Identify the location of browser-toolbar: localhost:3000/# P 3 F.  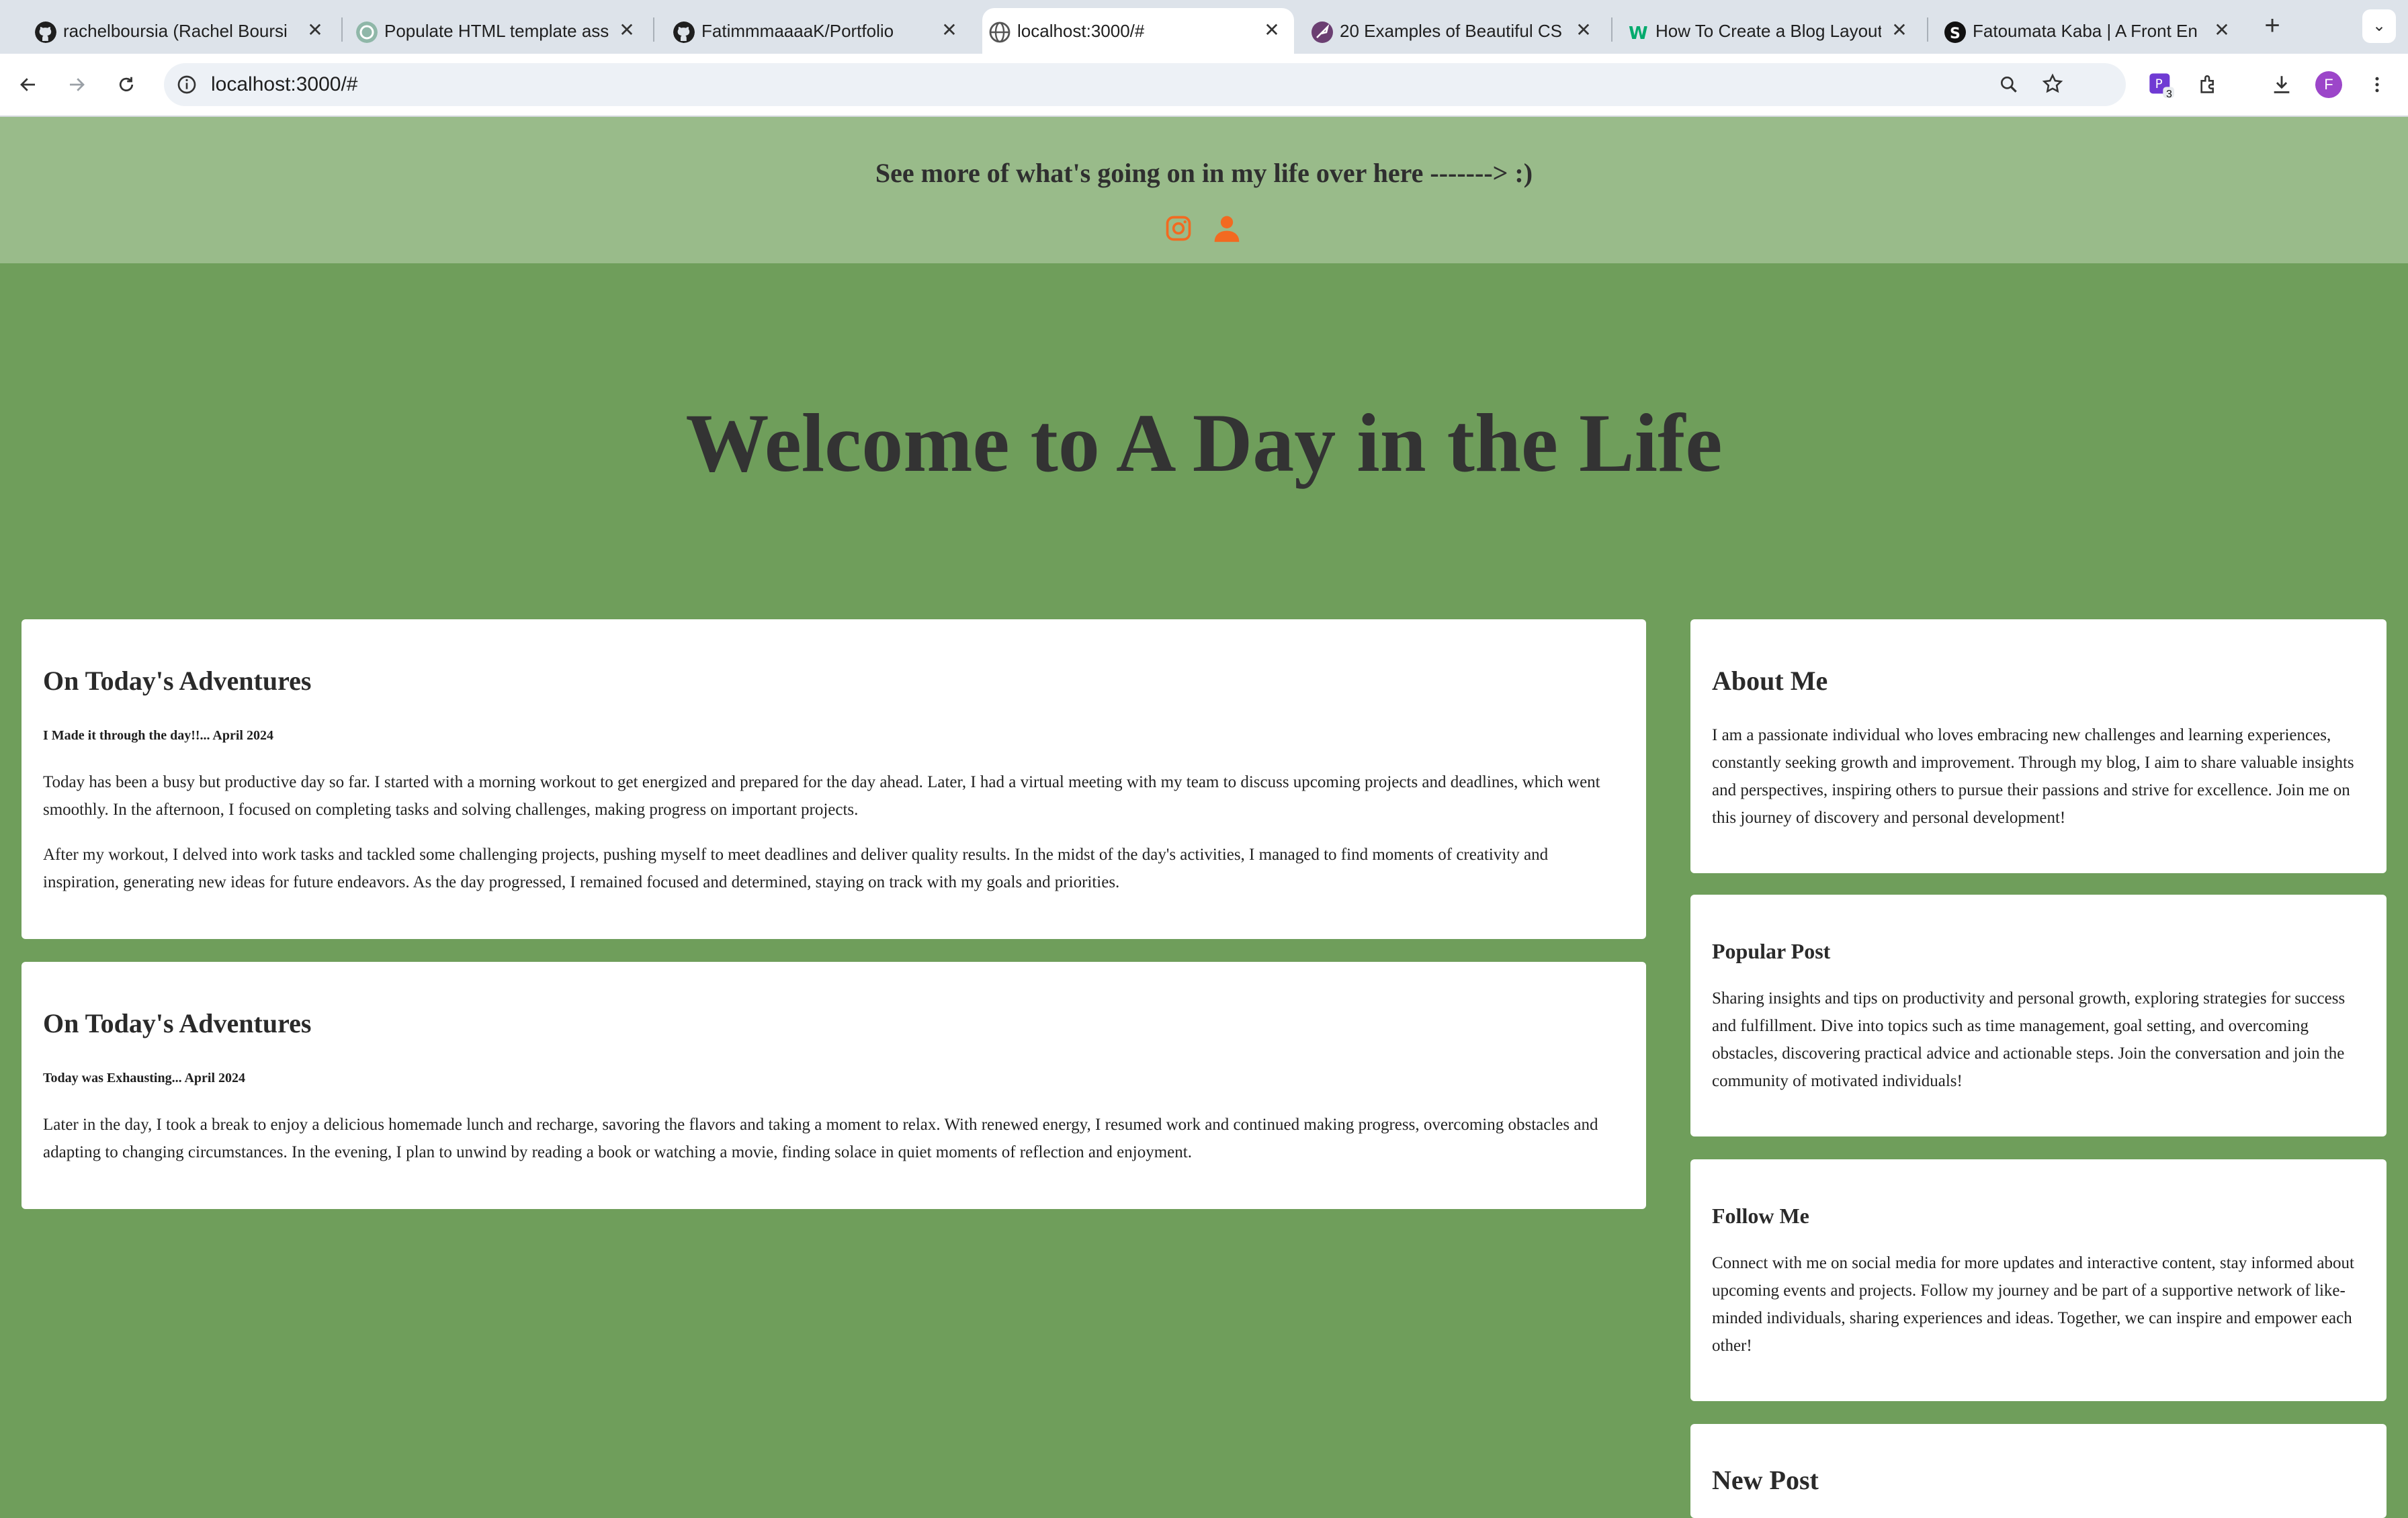
(1204, 85).